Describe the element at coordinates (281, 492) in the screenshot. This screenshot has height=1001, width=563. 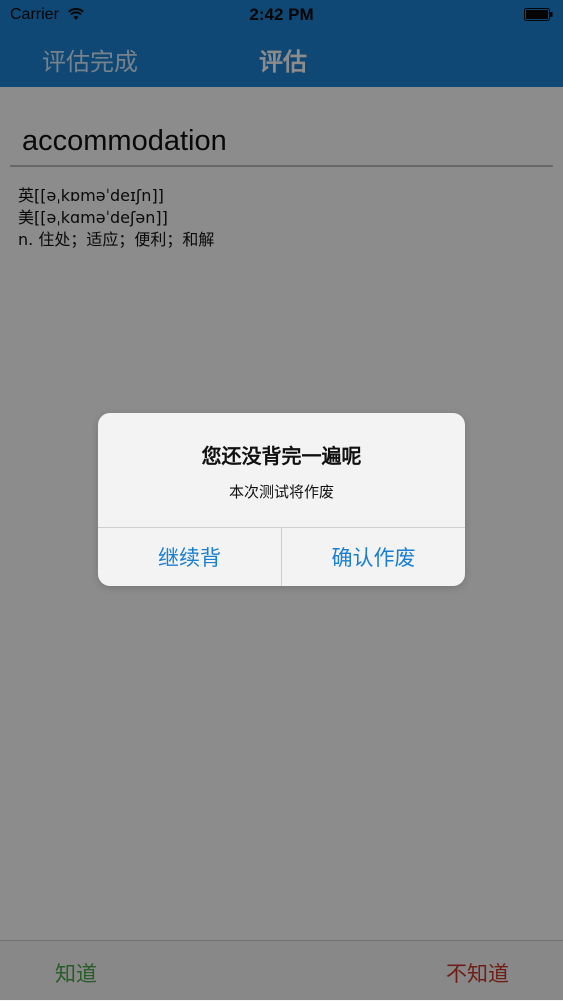
I see `alert-message: 本次测试将作废` at that location.